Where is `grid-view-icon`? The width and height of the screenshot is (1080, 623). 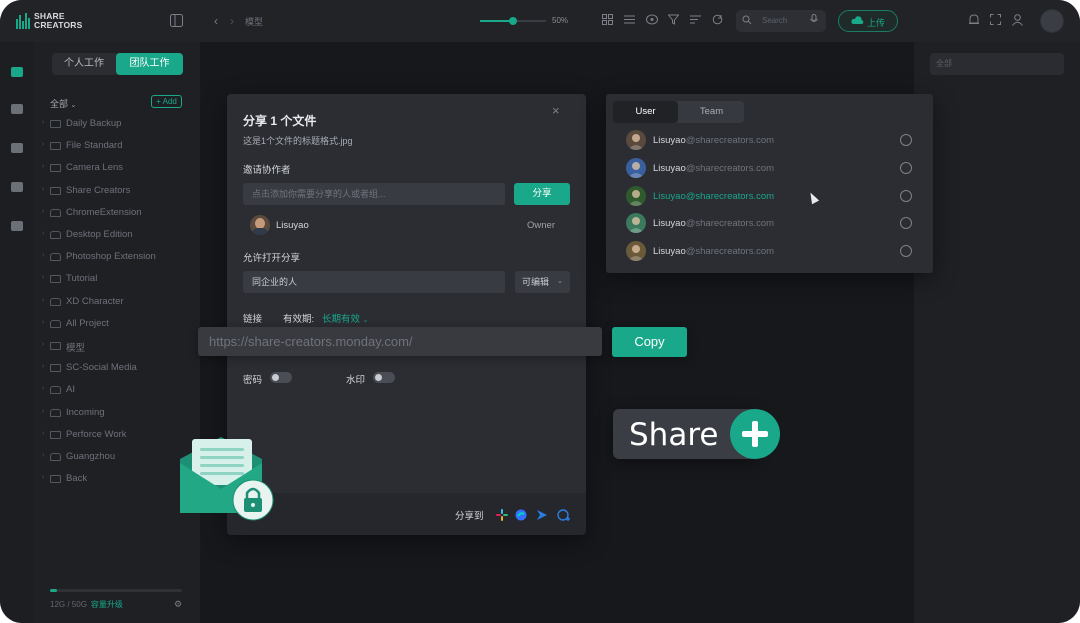
grid-view-icon is located at coordinates (607, 21).